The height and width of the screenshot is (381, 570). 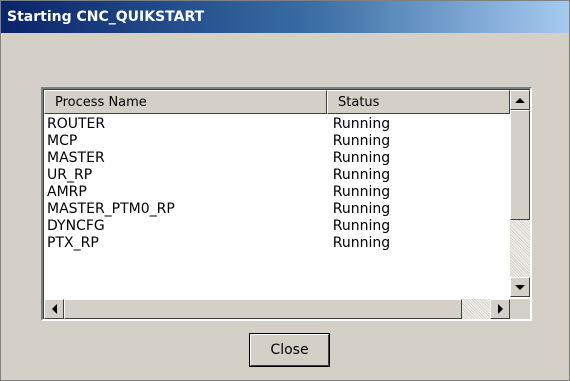 What do you see at coordinates (73, 243) in the screenshot?
I see `process-name-cell: PTX_RP` at bounding box center [73, 243].